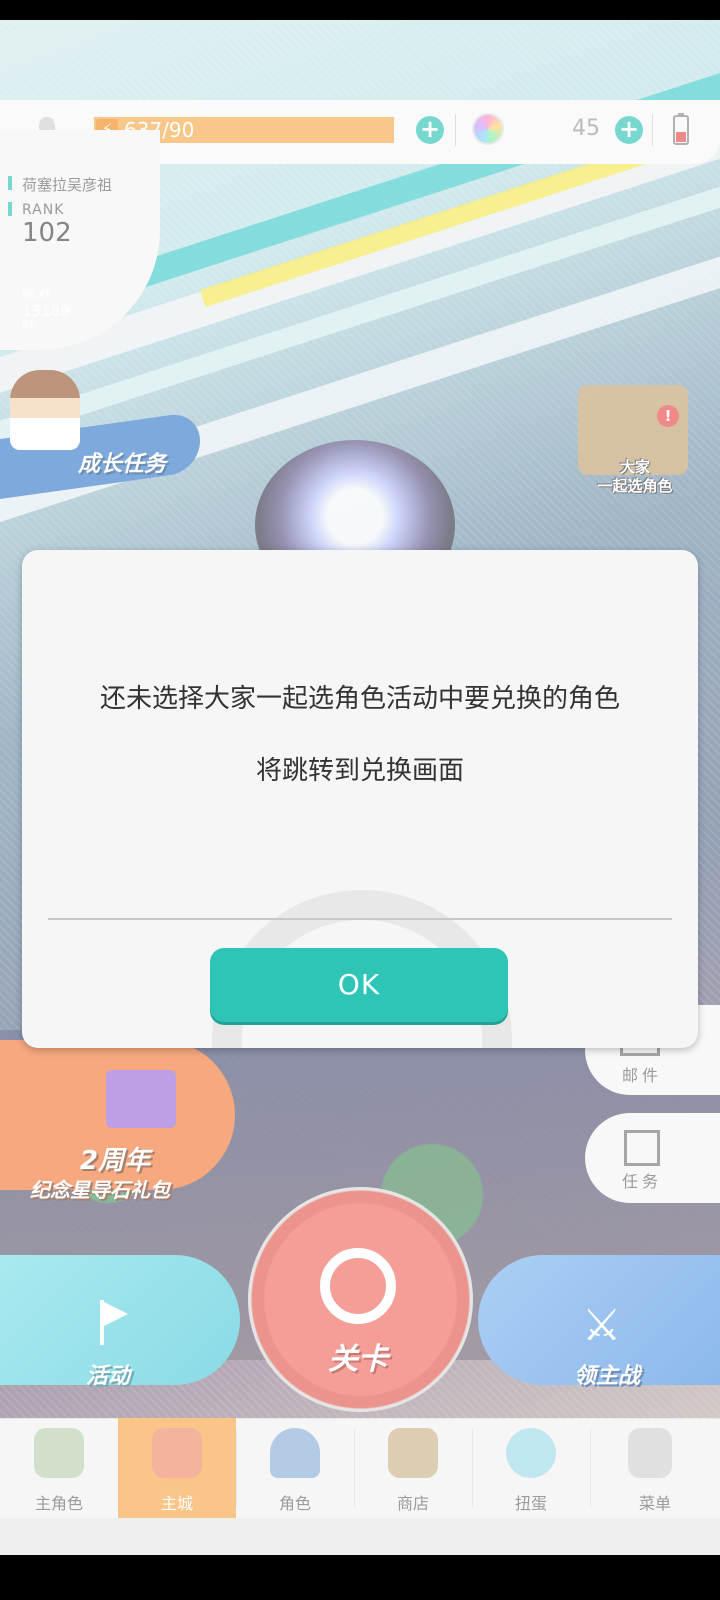  What do you see at coordinates (359, 771) in the screenshot?
I see `dialog-message-line2: 将跳转到兑换画面` at bounding box center [359, 771].